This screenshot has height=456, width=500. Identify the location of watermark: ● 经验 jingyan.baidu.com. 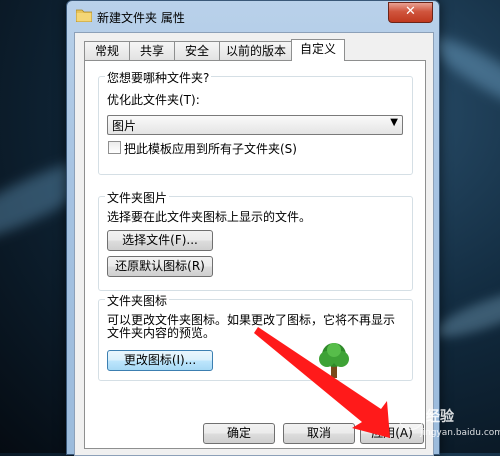
(449, 425).